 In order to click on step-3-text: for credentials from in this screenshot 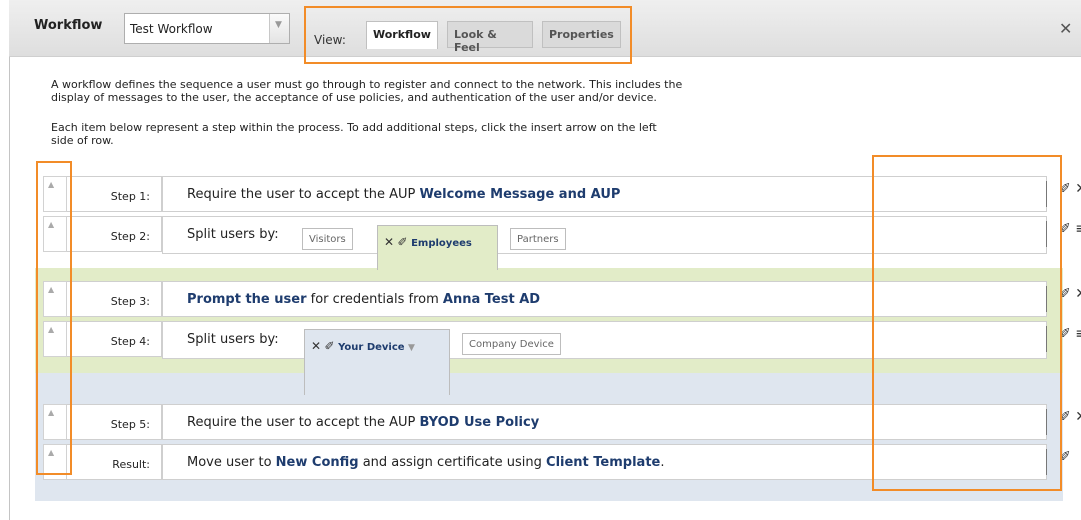, I will do `click(374, 299)`.